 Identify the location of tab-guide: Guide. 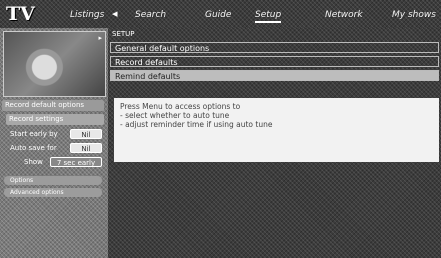
(218, 15).